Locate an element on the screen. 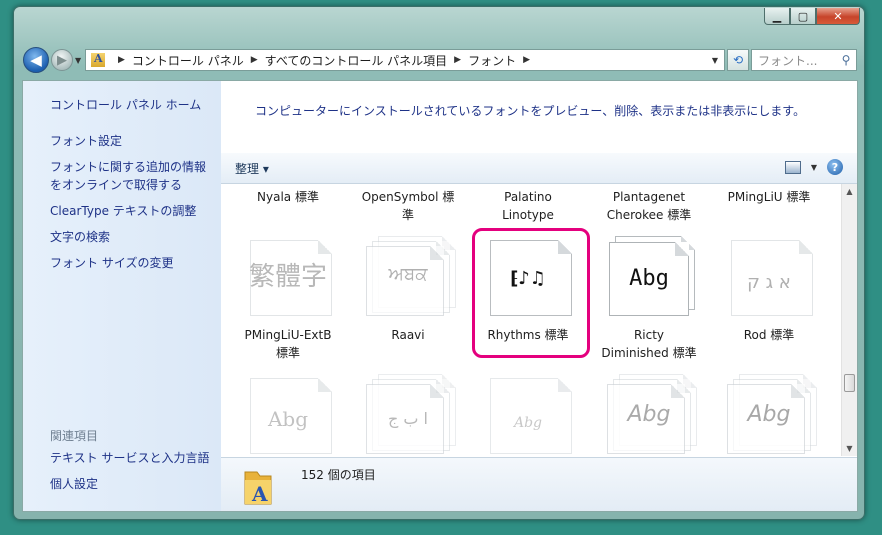 The width and height of the screenshot is (882, 535). font-item-pmingliu: PMingLiU 標準 is located at coordinates (769, 197).